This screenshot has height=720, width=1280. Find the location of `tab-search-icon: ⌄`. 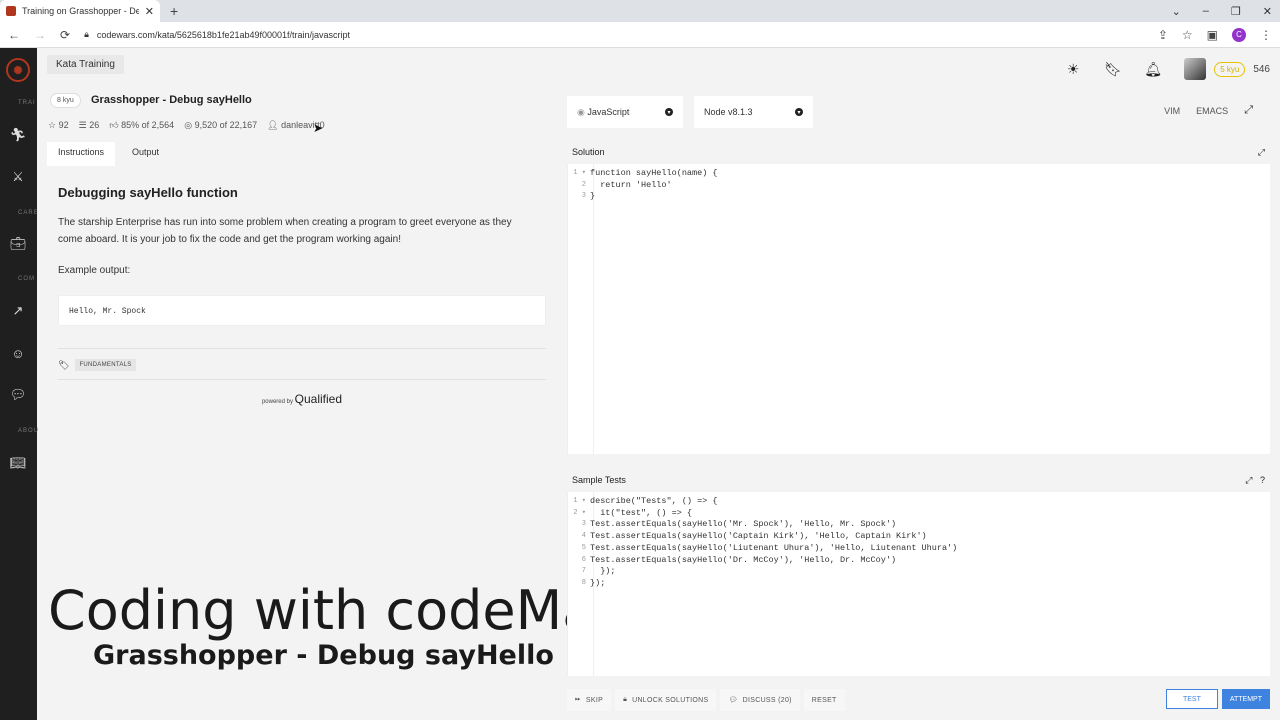

tab-search-icon: ⌄ is located at coordinates (1176, 11).